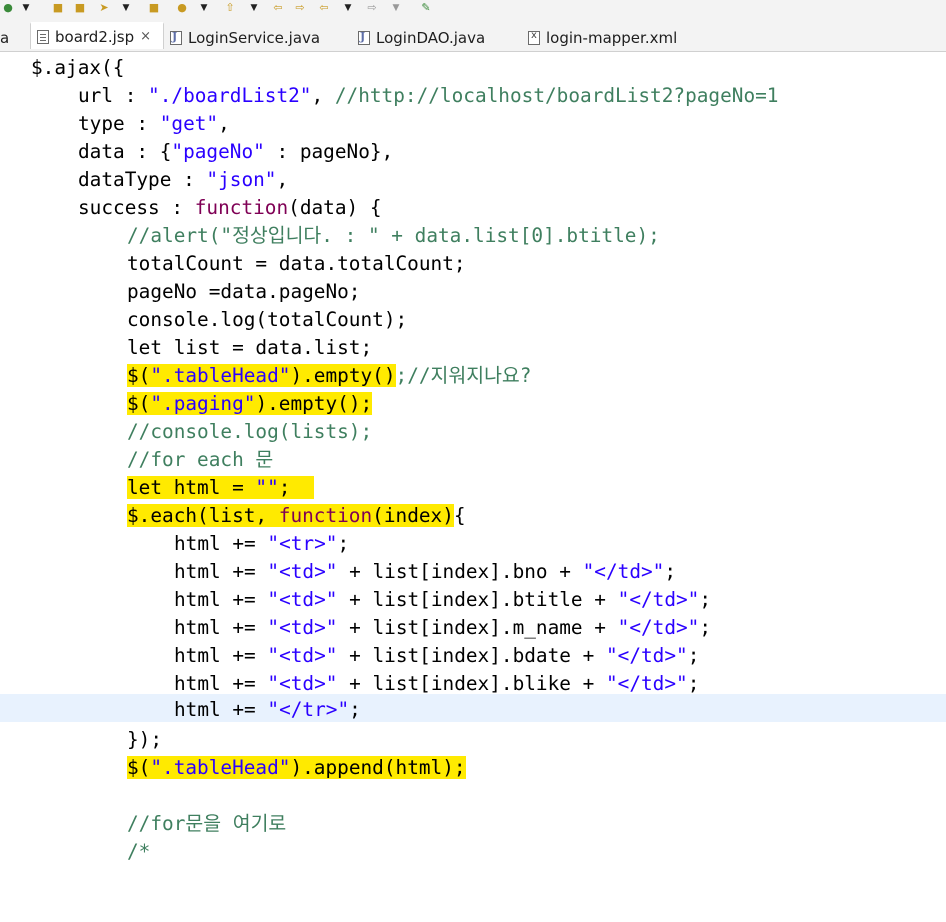 This screenshot has width=946, height=922. What do you see at coordinates (262, 543) in the screenshot?
I see `code-line: html += "<tr>";` at bounding box center [262, 543].